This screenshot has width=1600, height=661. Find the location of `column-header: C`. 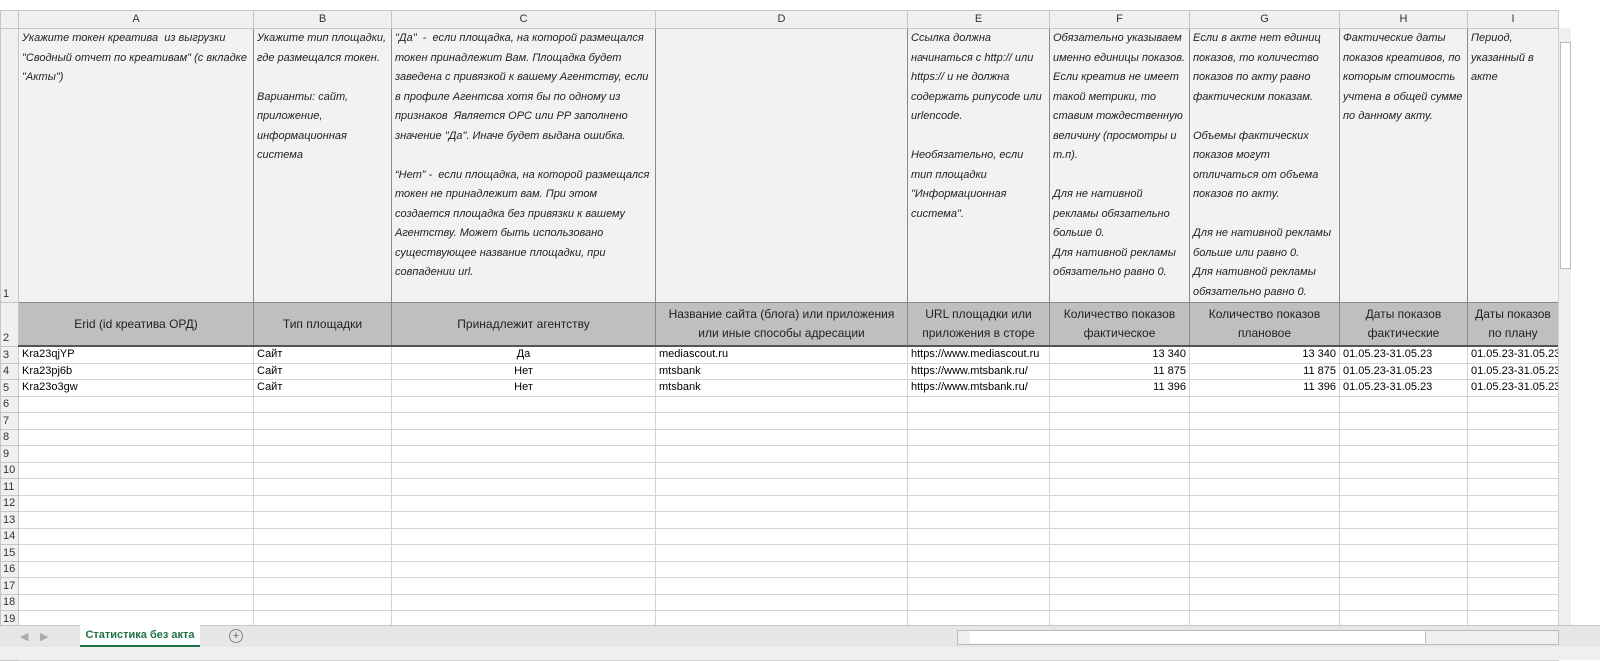

column-header: C is located at coordinates (523, 19).